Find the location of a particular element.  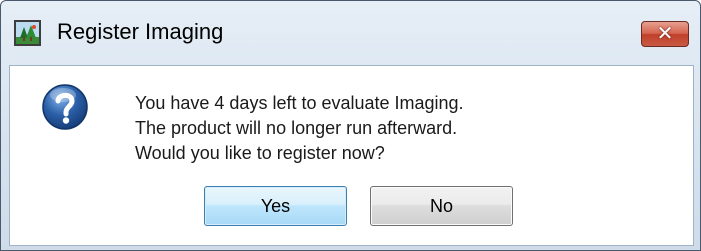

window-title: Register Imaging is located at coordinates (140, 31).